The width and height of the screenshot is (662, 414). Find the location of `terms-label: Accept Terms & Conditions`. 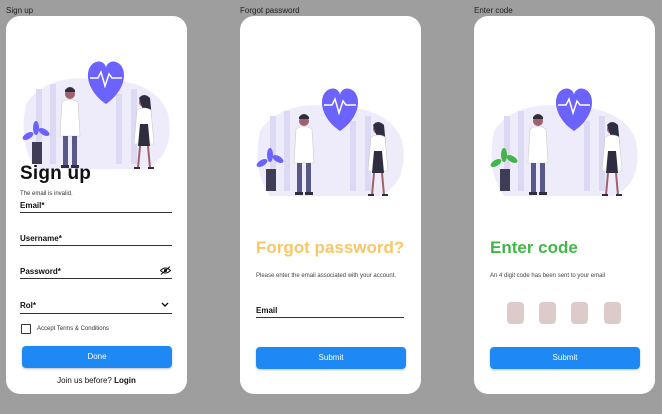

terms-label: Accept Terms & Conditions is located at coordinates (73, 329).